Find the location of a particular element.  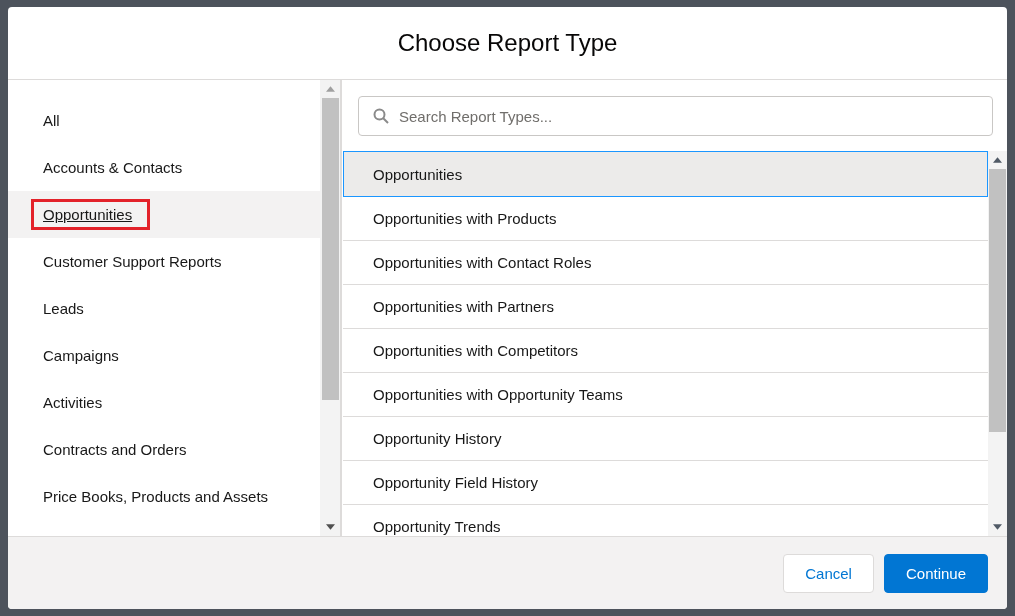

report-type-item: Opportunities with Products is located at coordinates (665, 219).